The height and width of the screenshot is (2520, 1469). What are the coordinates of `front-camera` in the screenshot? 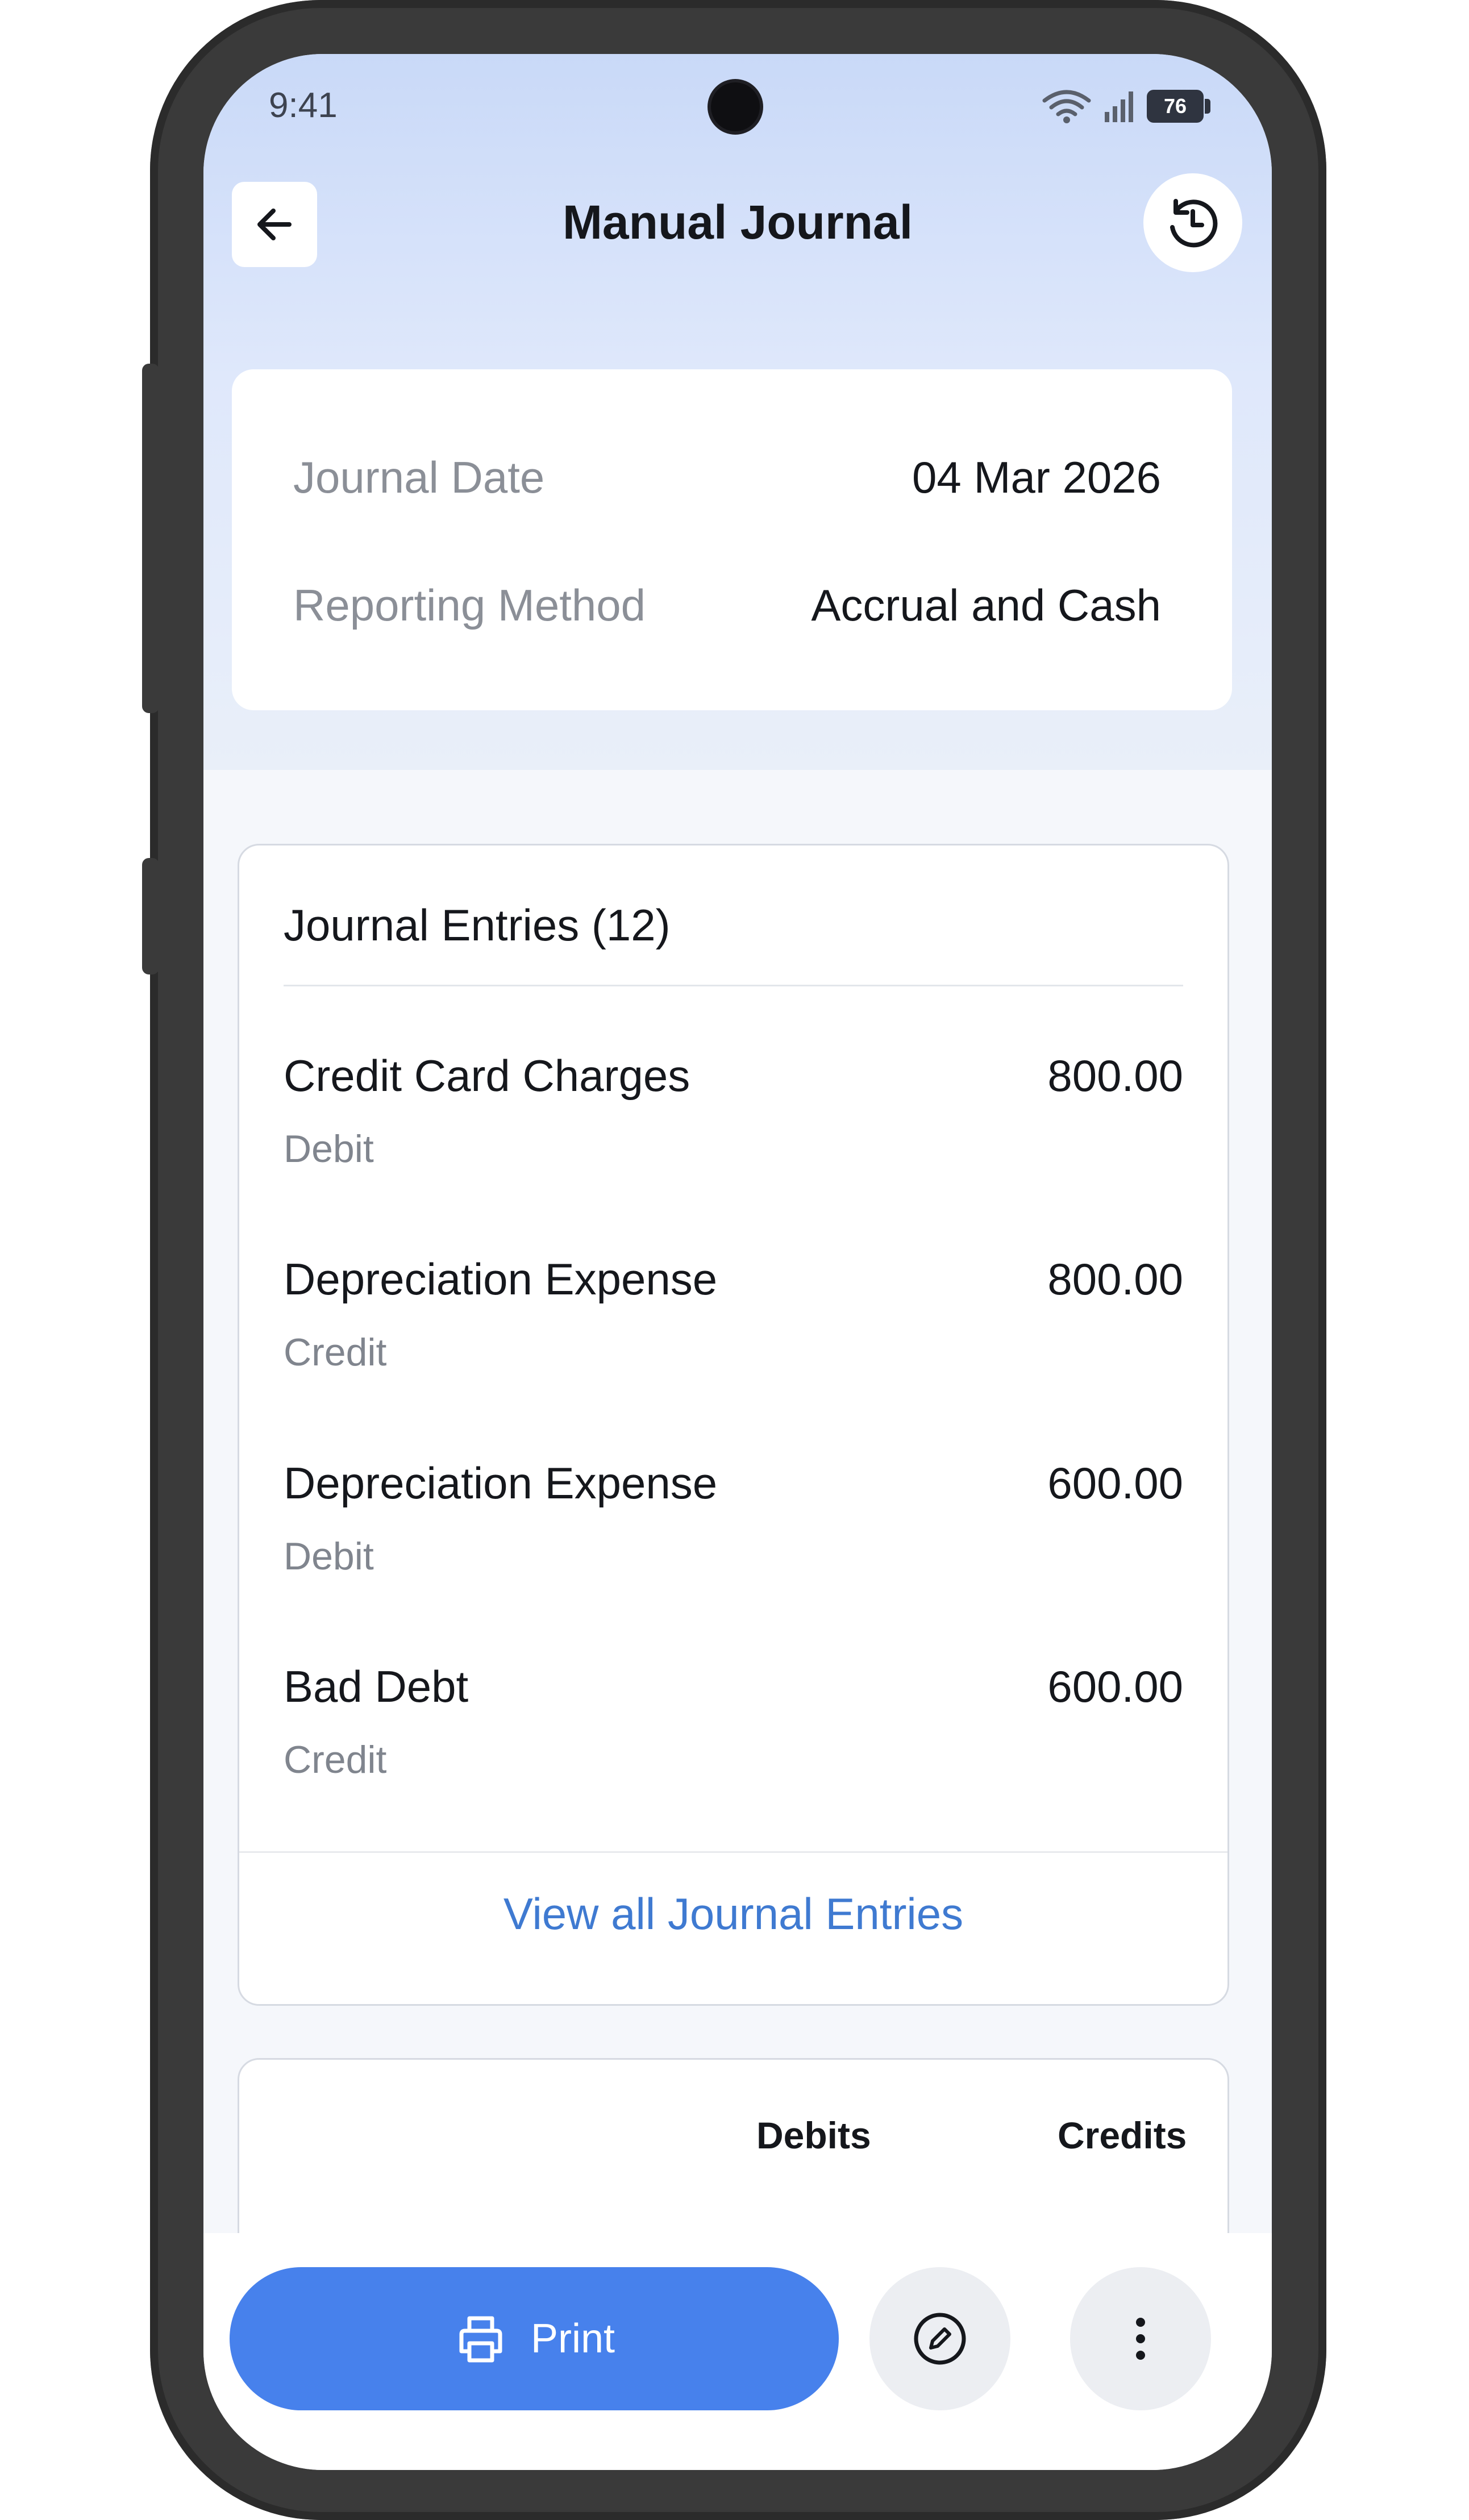 It's located at (735, 106).